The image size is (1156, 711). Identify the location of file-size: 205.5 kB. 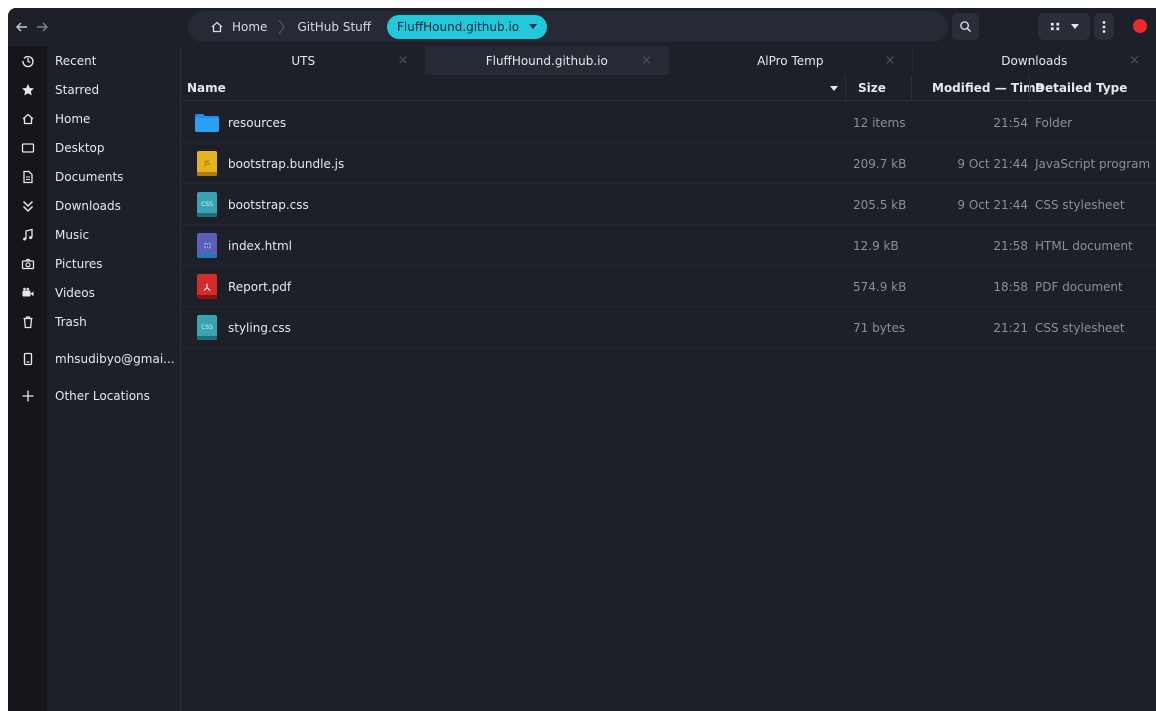
(880, 204).